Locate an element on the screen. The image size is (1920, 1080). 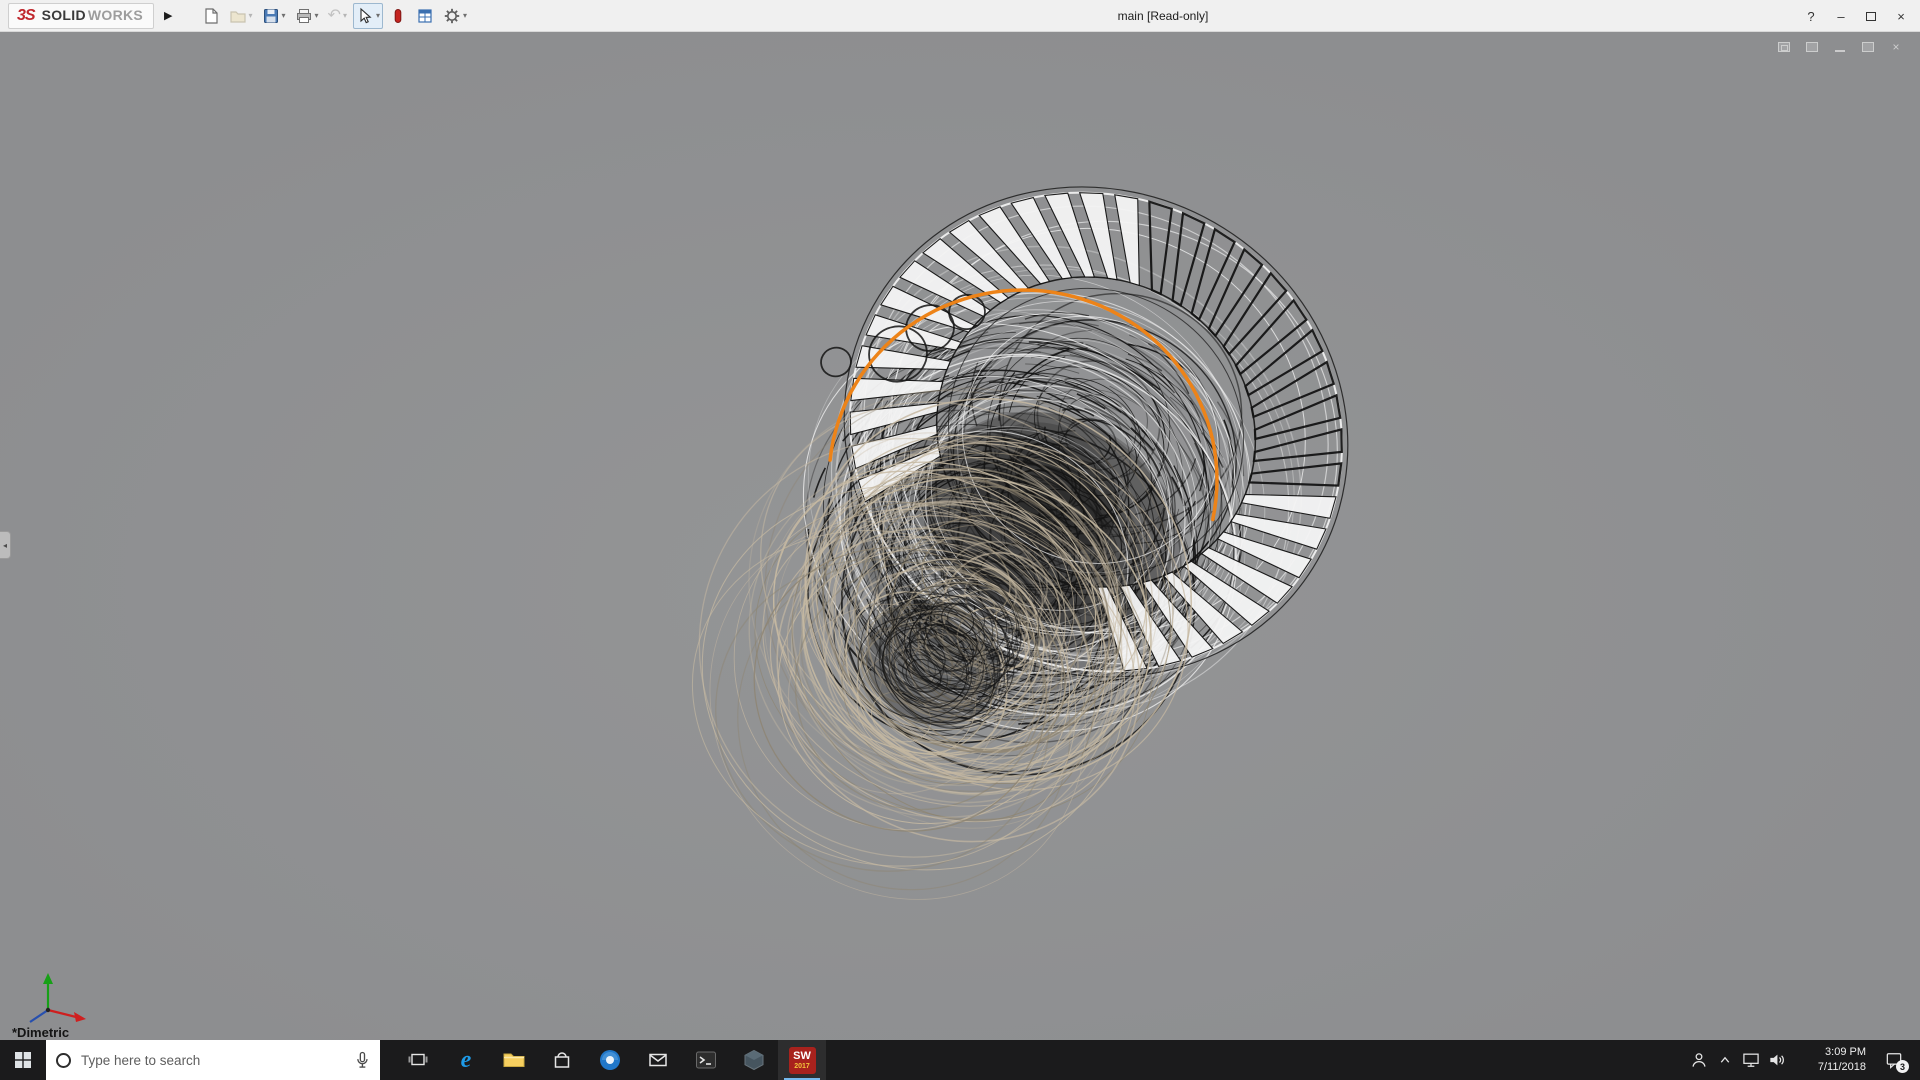
tray-overflow-button is located at coordinates (1725, 1060).